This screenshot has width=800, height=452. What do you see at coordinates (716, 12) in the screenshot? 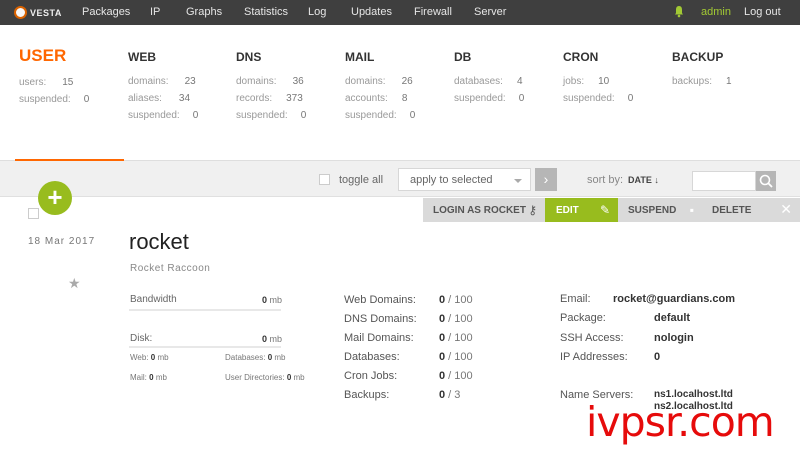
I see `admin-user-link: admin` at bounding box center [716, 12].